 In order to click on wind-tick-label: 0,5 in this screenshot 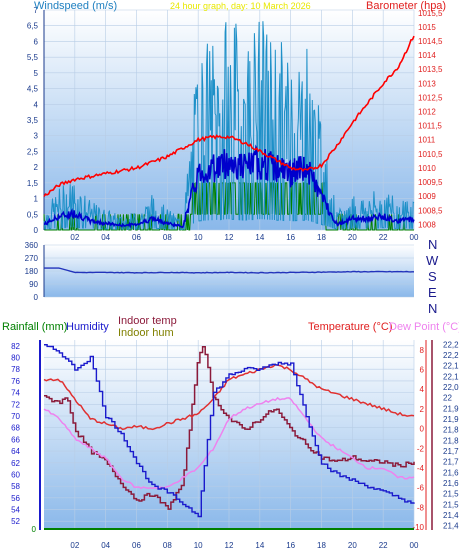, I will do `click(33, 214)`.